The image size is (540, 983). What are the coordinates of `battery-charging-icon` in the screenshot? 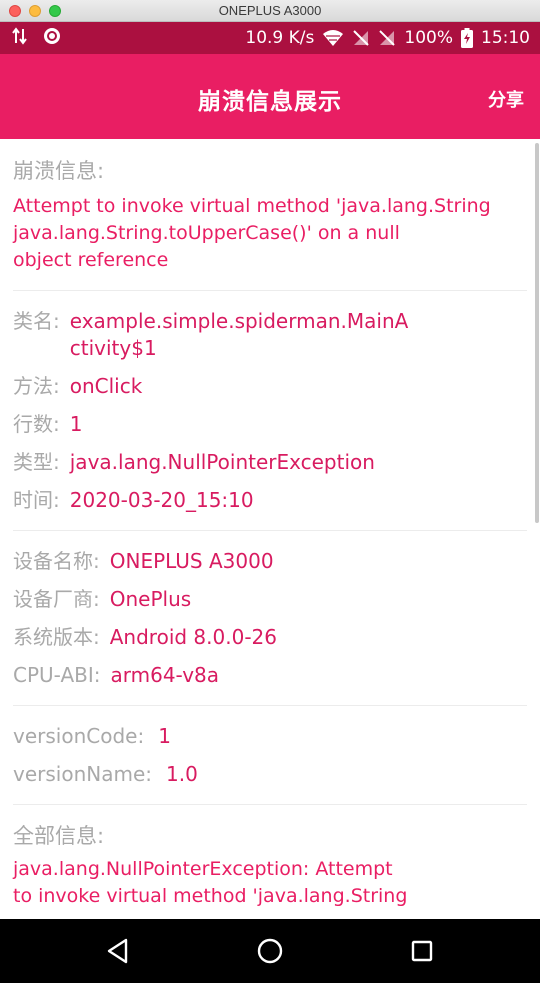 It's located at (467, 38).